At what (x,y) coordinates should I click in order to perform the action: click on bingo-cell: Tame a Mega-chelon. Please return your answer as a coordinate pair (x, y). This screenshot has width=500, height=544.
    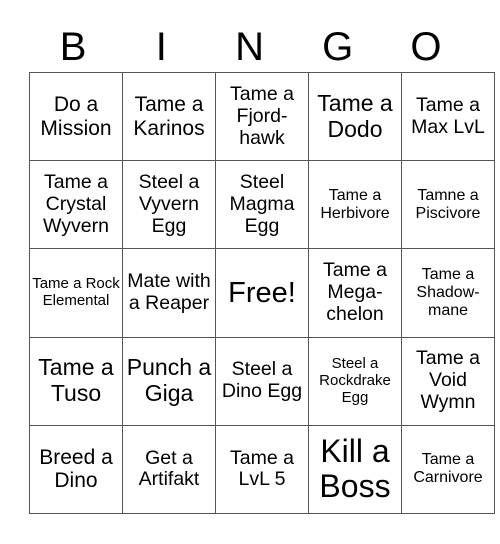
    Looking at the image, I should click on (355, 293).